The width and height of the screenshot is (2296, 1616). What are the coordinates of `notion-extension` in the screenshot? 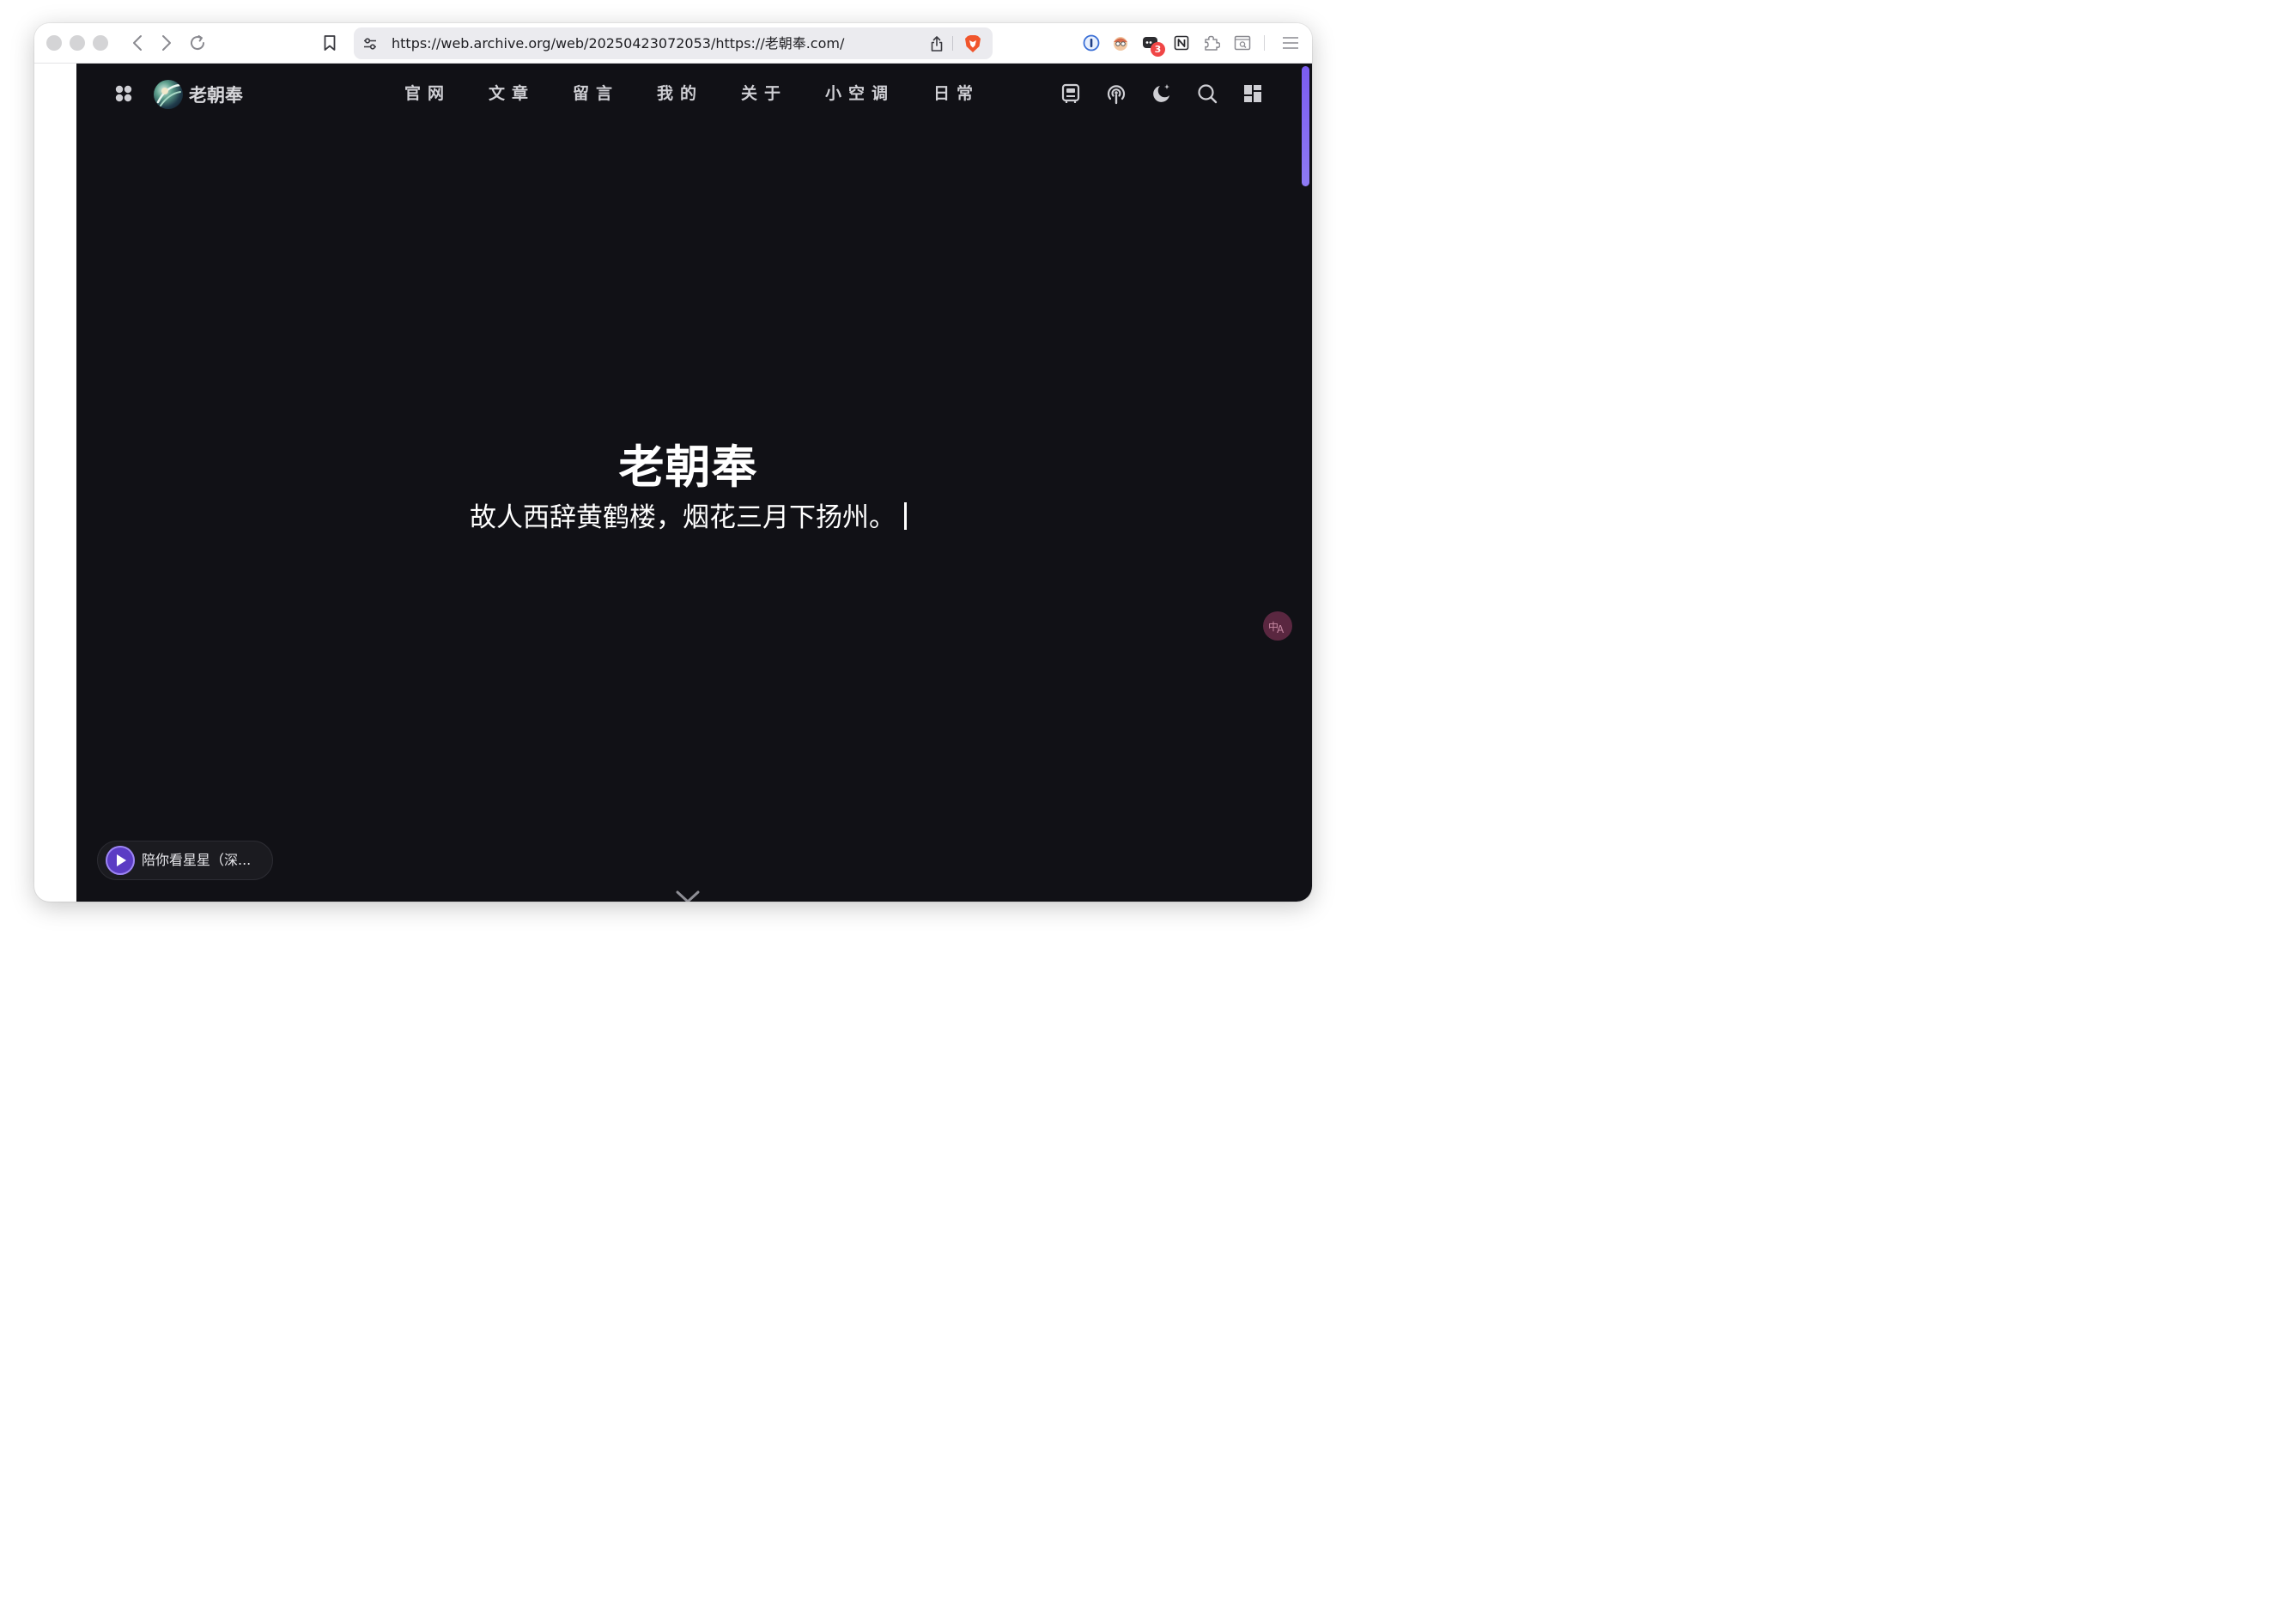 It's located at (1181, 43).